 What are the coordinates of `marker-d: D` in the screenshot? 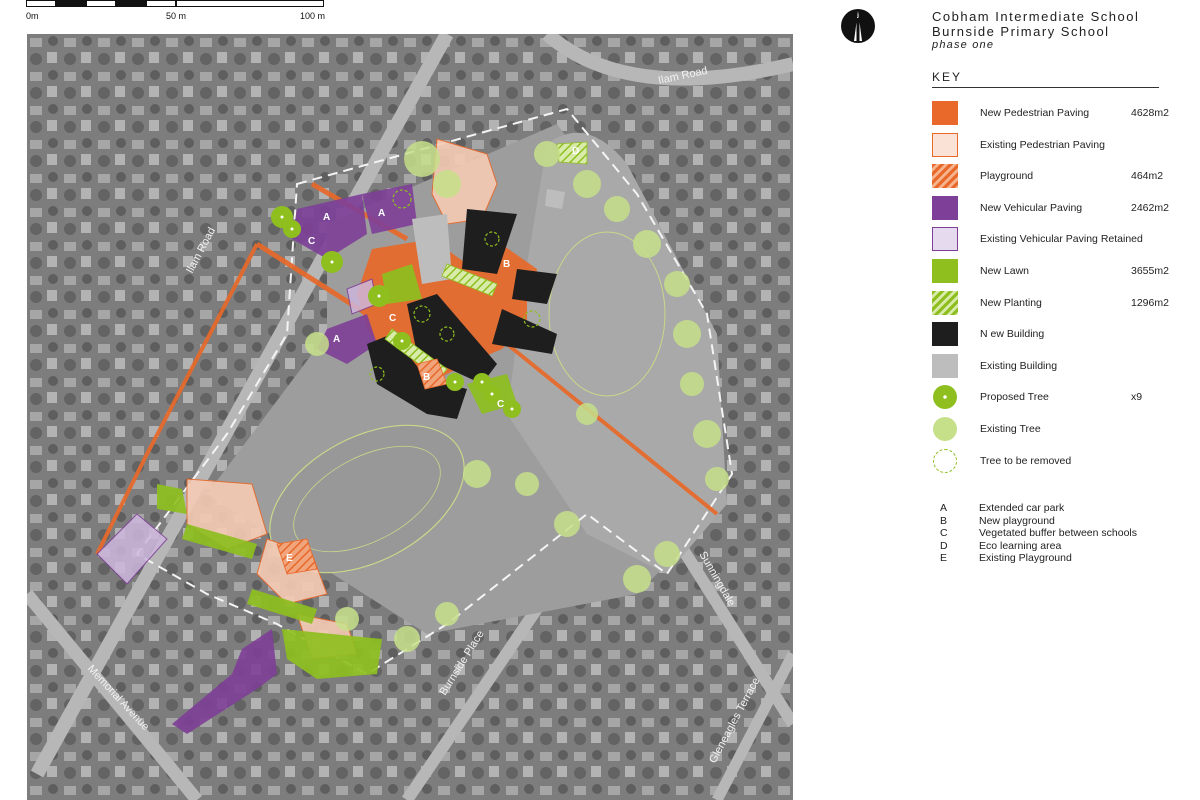 It's located at (575, 151).